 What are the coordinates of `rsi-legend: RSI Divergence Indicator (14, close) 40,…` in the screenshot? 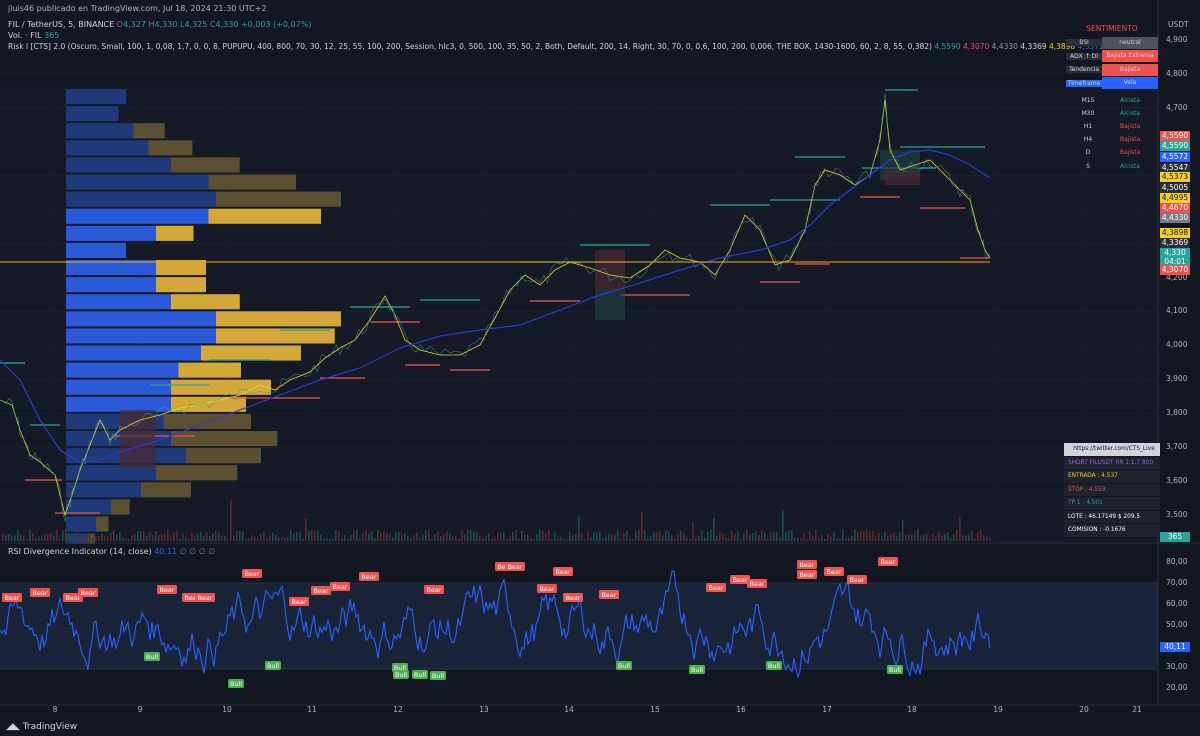 It's located at (111, 551).